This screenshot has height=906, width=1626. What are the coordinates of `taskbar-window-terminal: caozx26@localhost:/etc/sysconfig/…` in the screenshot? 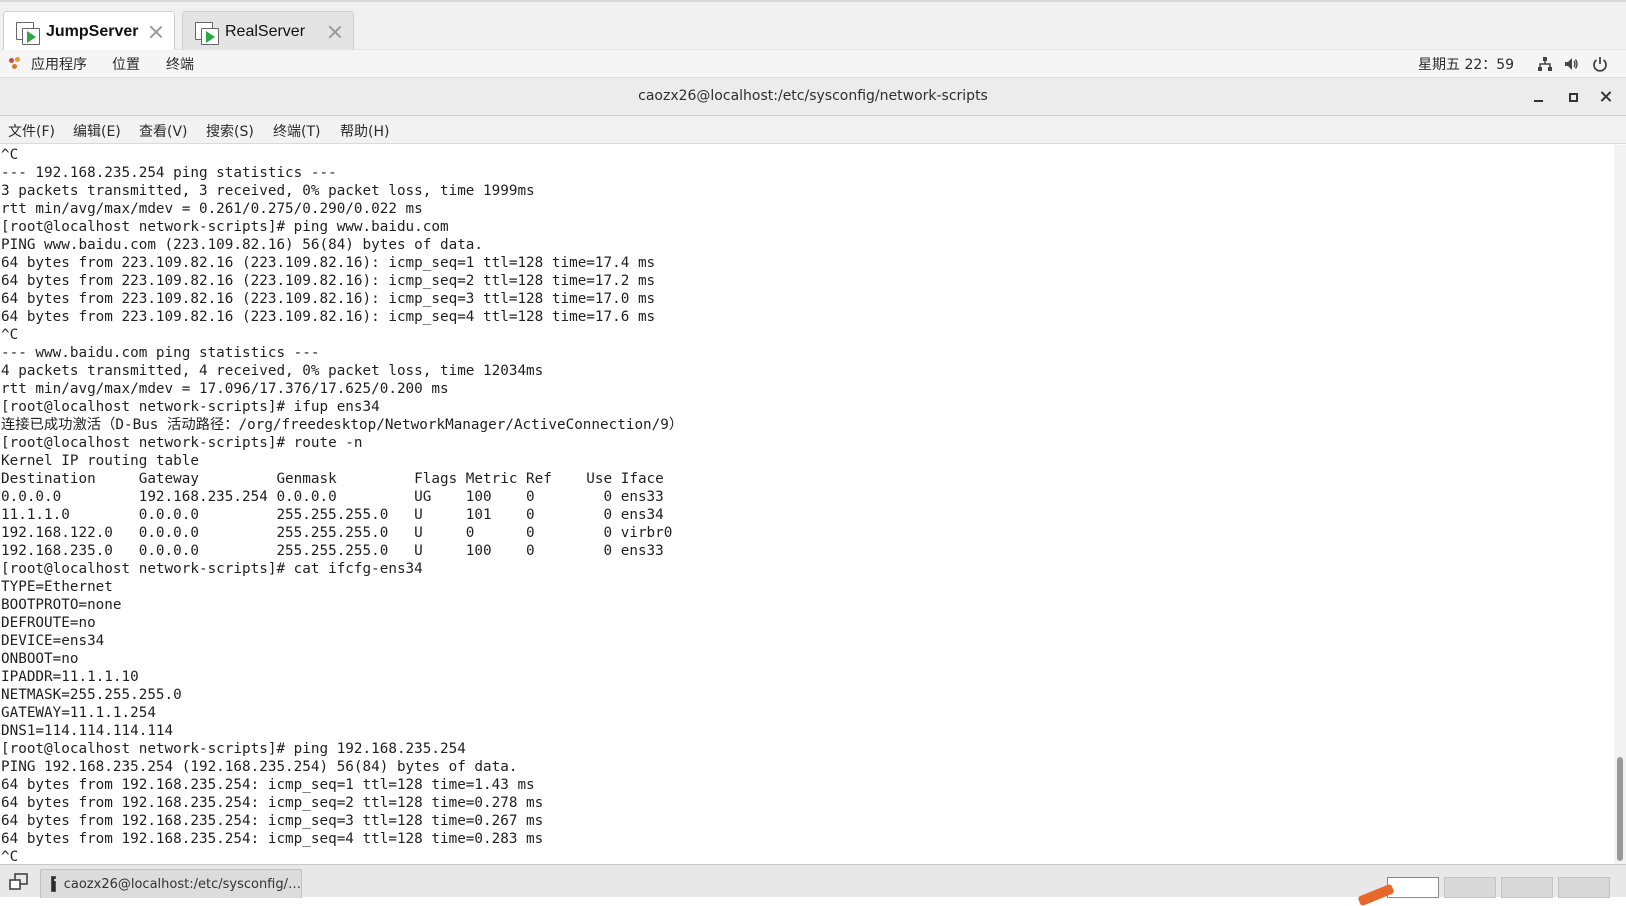 It's located at (171, 883).